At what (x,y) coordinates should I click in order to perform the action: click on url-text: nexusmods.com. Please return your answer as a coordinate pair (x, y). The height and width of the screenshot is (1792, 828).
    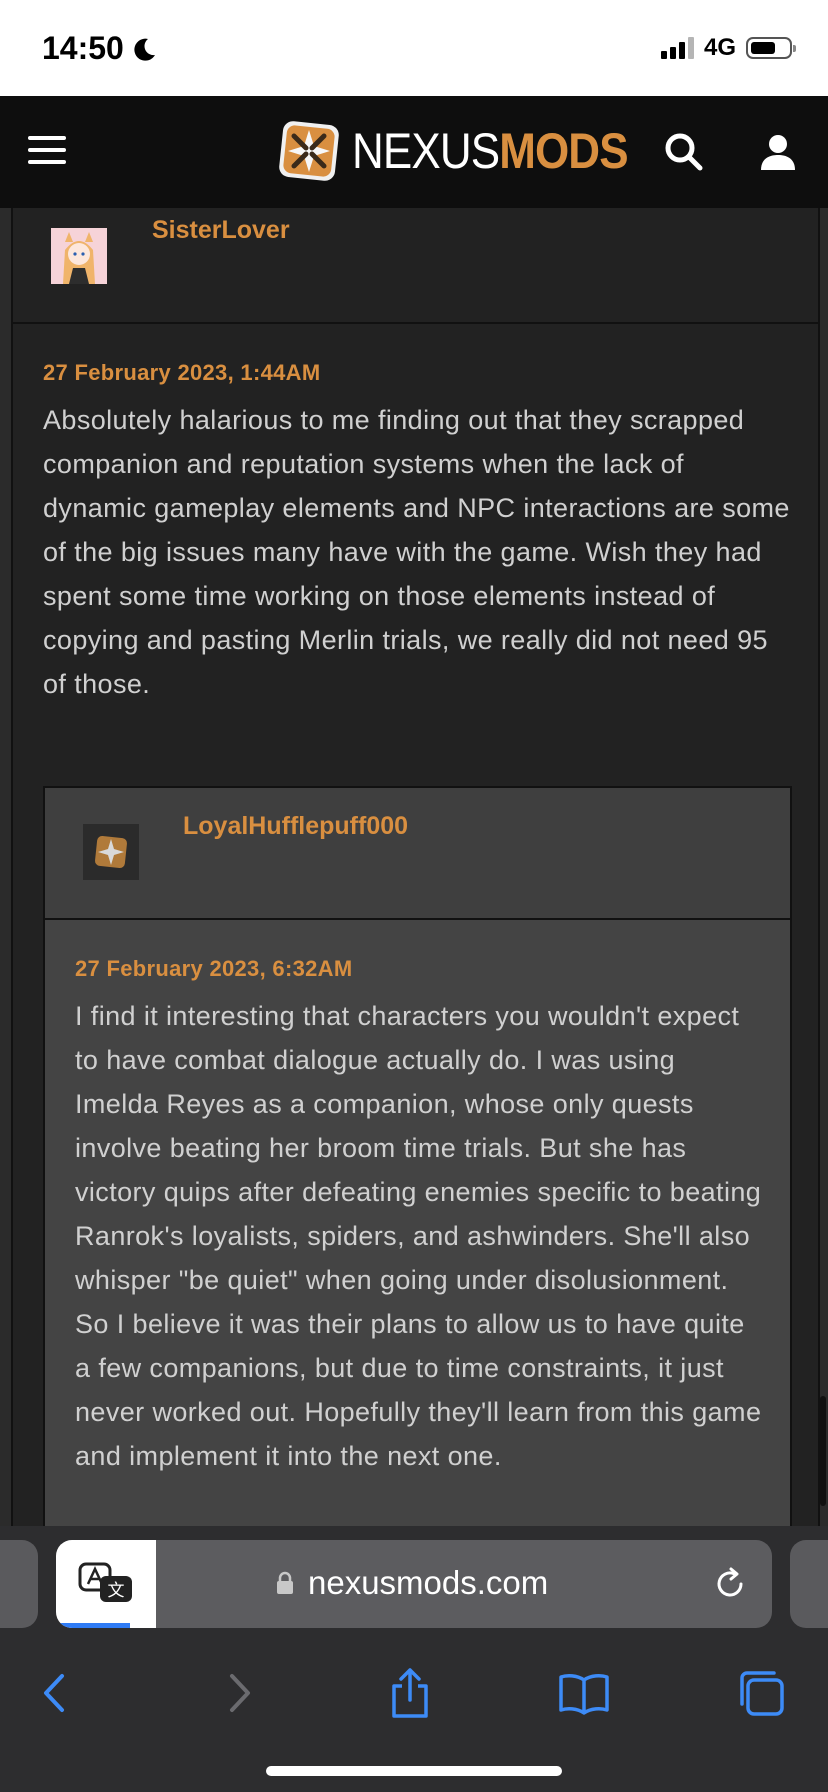
    Looking at the image, I should click on (428, 1582).